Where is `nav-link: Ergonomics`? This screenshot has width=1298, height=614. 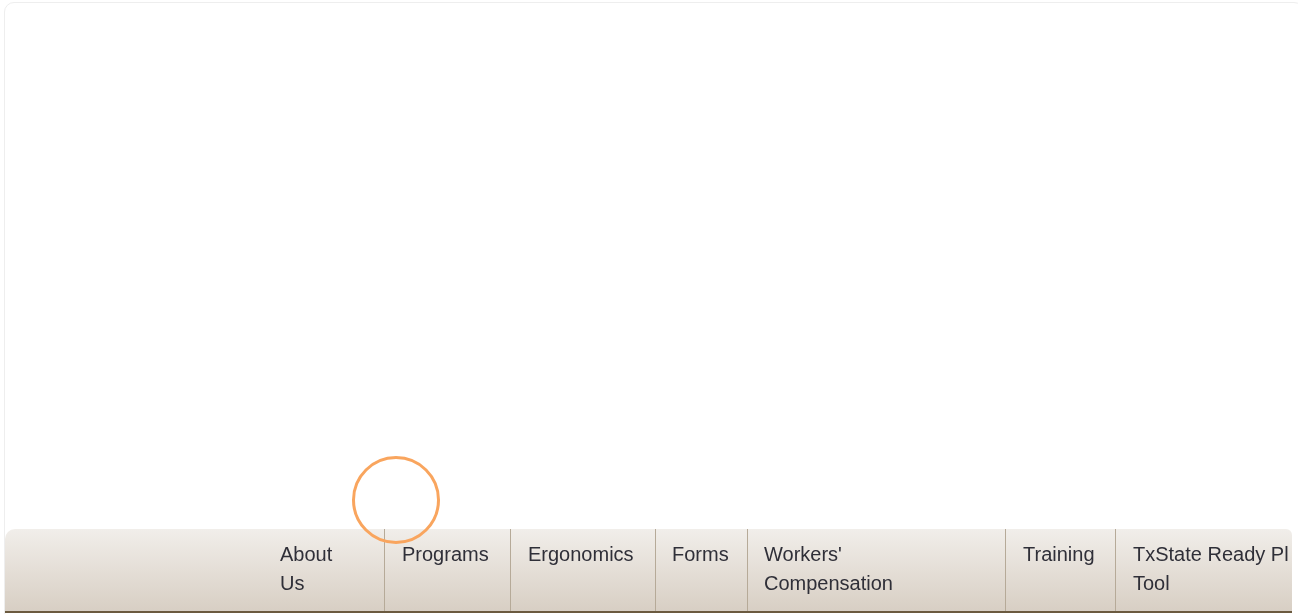
nav-link: Ergonomics is located at coordinates (582, 570).